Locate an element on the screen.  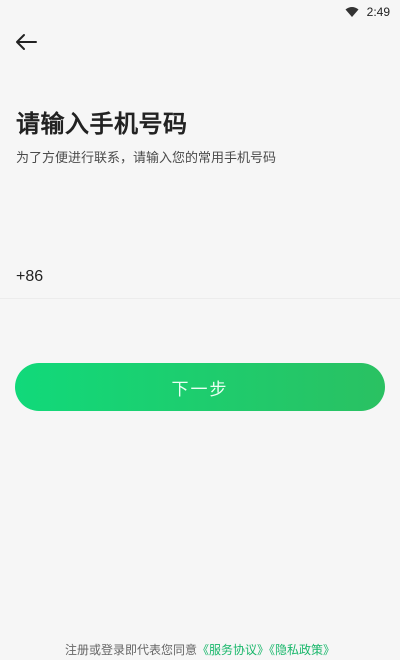
country-code-selector: +86 is located at coordinates (29, 277).